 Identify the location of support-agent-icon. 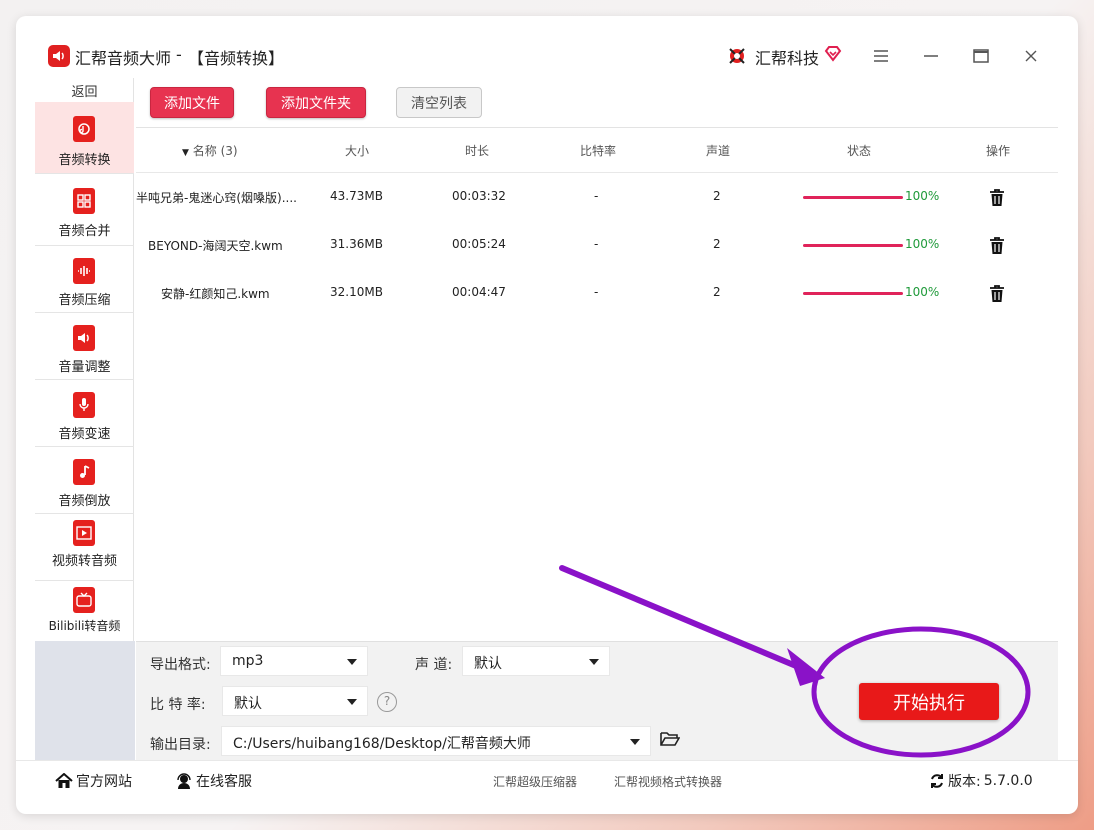
(184, 781).